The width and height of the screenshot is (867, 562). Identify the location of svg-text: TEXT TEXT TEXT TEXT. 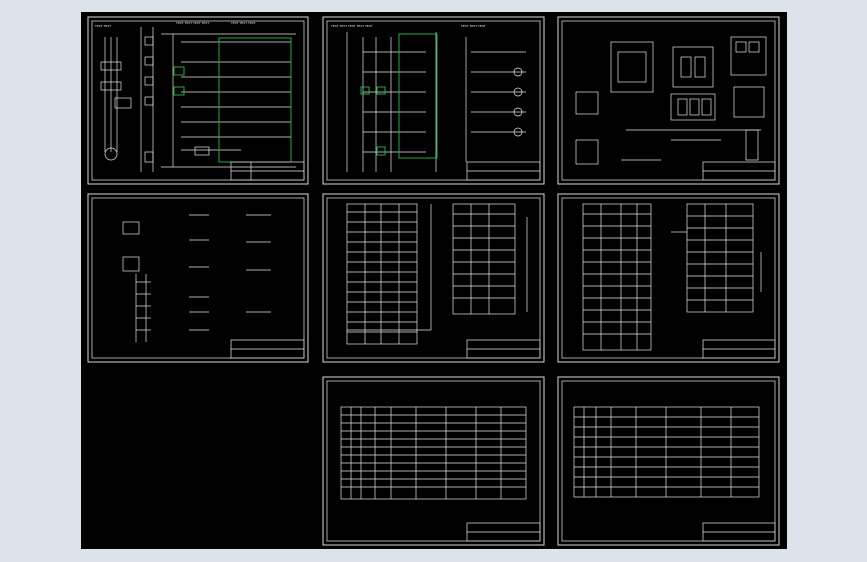
(192, 23).